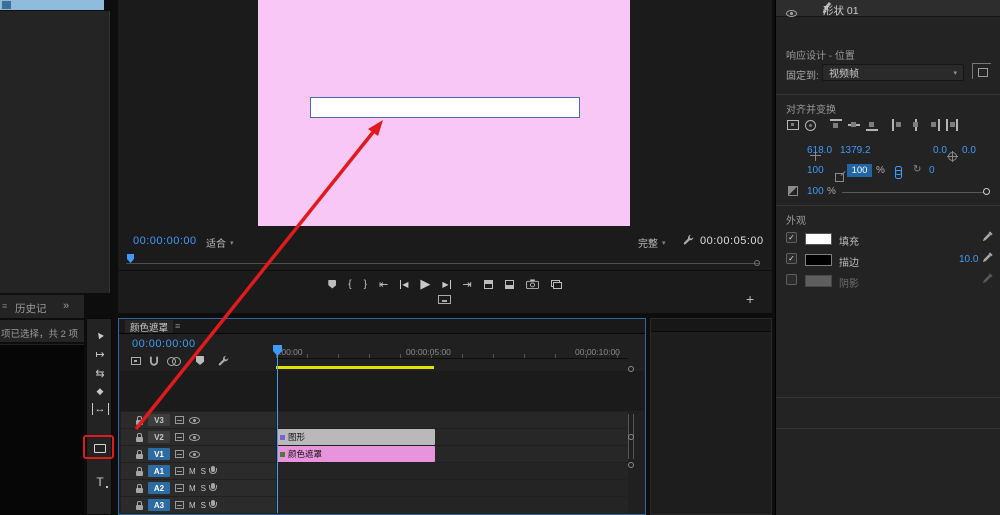 The width and height of the screenshot is (1000, 515). I want to click on comparison-view-icon, so click(556, 284).